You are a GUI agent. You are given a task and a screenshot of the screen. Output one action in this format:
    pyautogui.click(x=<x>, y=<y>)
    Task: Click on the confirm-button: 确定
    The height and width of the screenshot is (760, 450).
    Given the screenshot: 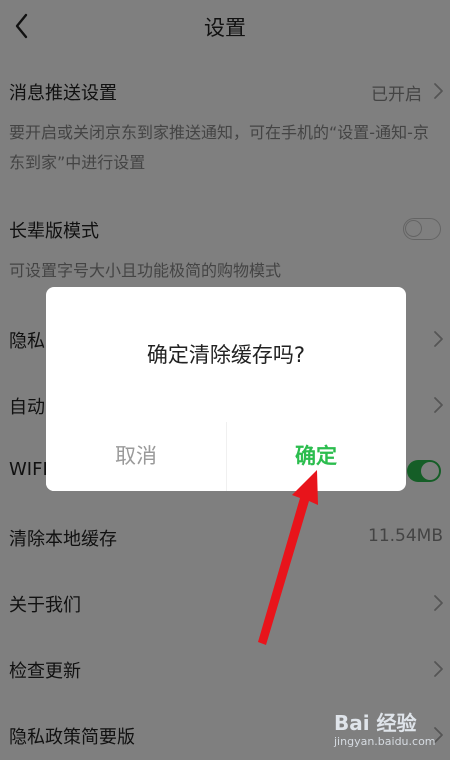 What is the action you would take?
    pyautogui.click(x=316, y=456)
    